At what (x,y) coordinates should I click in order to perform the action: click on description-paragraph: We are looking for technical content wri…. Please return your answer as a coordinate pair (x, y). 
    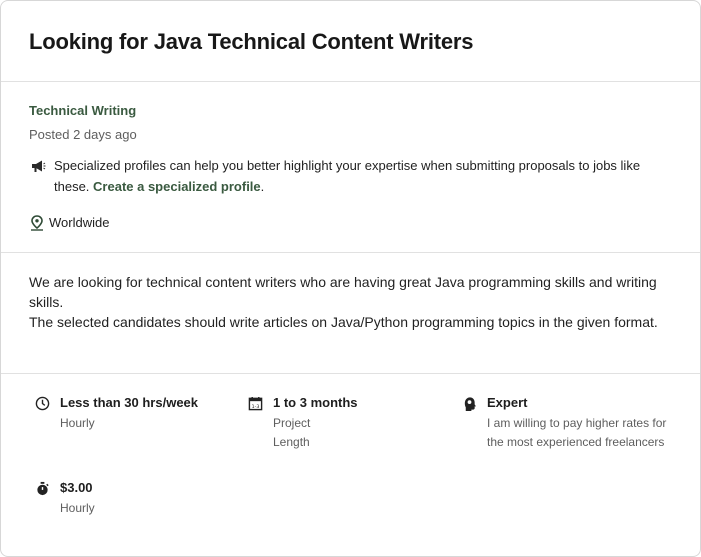
    Looking at the image, I should click on (343, 292).